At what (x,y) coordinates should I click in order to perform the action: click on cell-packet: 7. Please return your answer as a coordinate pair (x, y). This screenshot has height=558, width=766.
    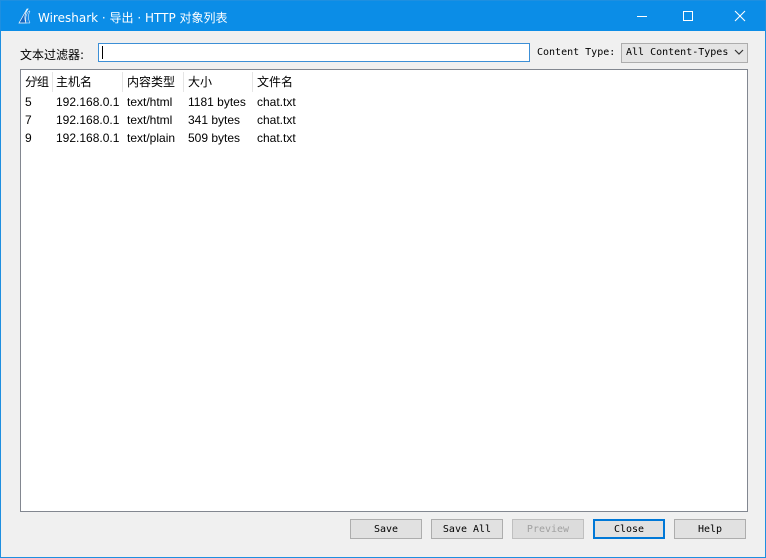
    Looking at the image, I should click on (28, 120).